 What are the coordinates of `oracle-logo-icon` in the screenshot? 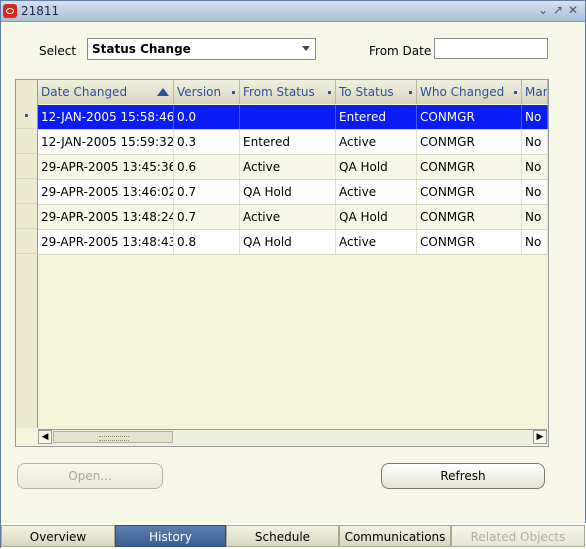 It's located at (10, 11).